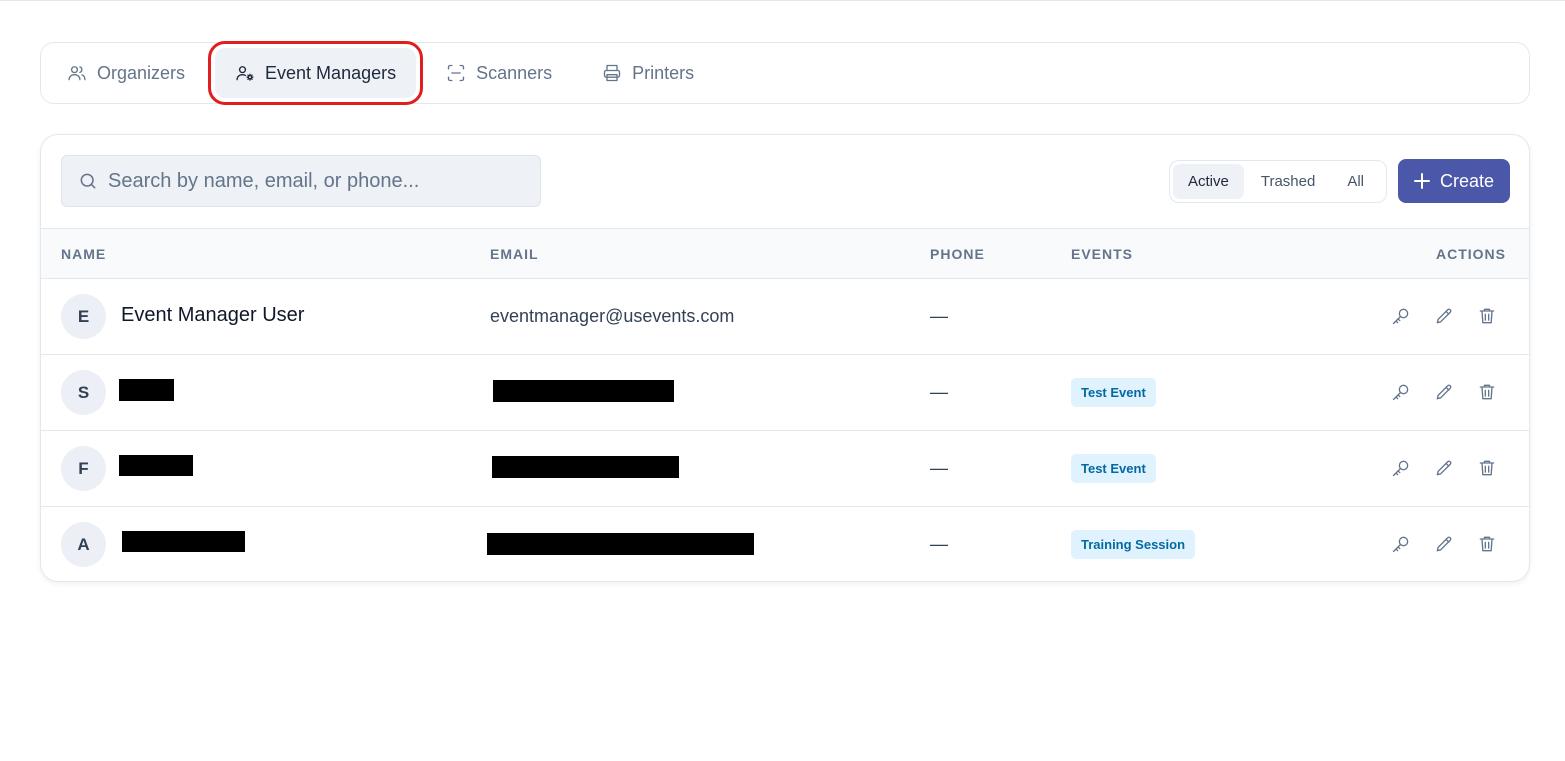  Describe the element at coordinates (785, 544) in the screenshot. I see `table-row: A — Training Session` at that location.